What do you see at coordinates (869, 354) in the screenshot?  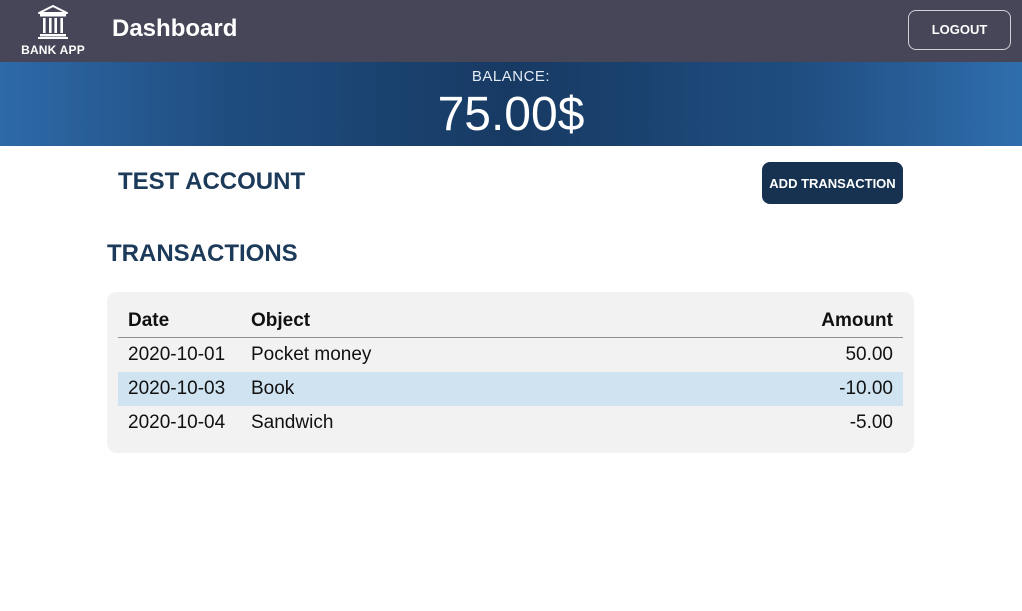 I see `transaction-amount: 50.00` at bounding box center [869, 354].